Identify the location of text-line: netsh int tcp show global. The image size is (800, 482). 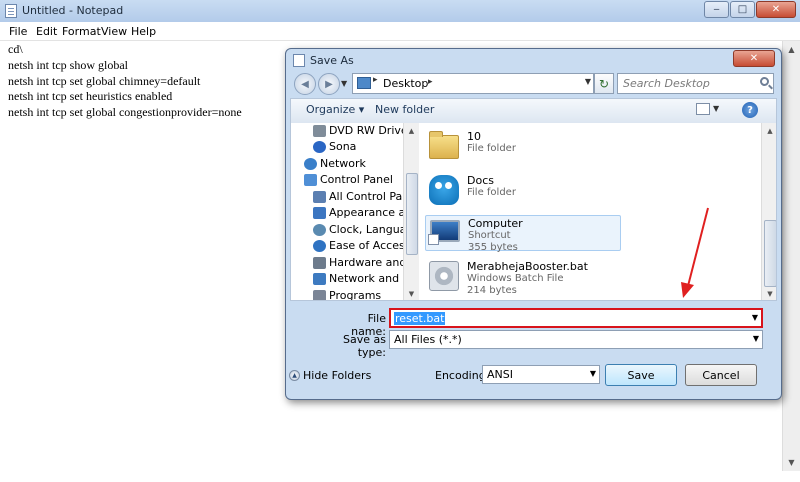
(68, 64).